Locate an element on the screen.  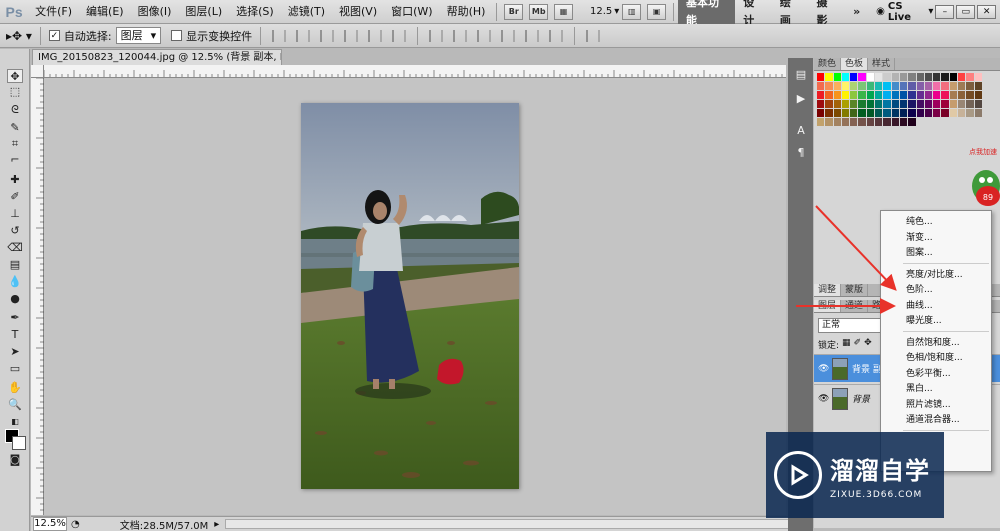
lock-pixels-icon: ✐ is located at coordinates (858, 344).